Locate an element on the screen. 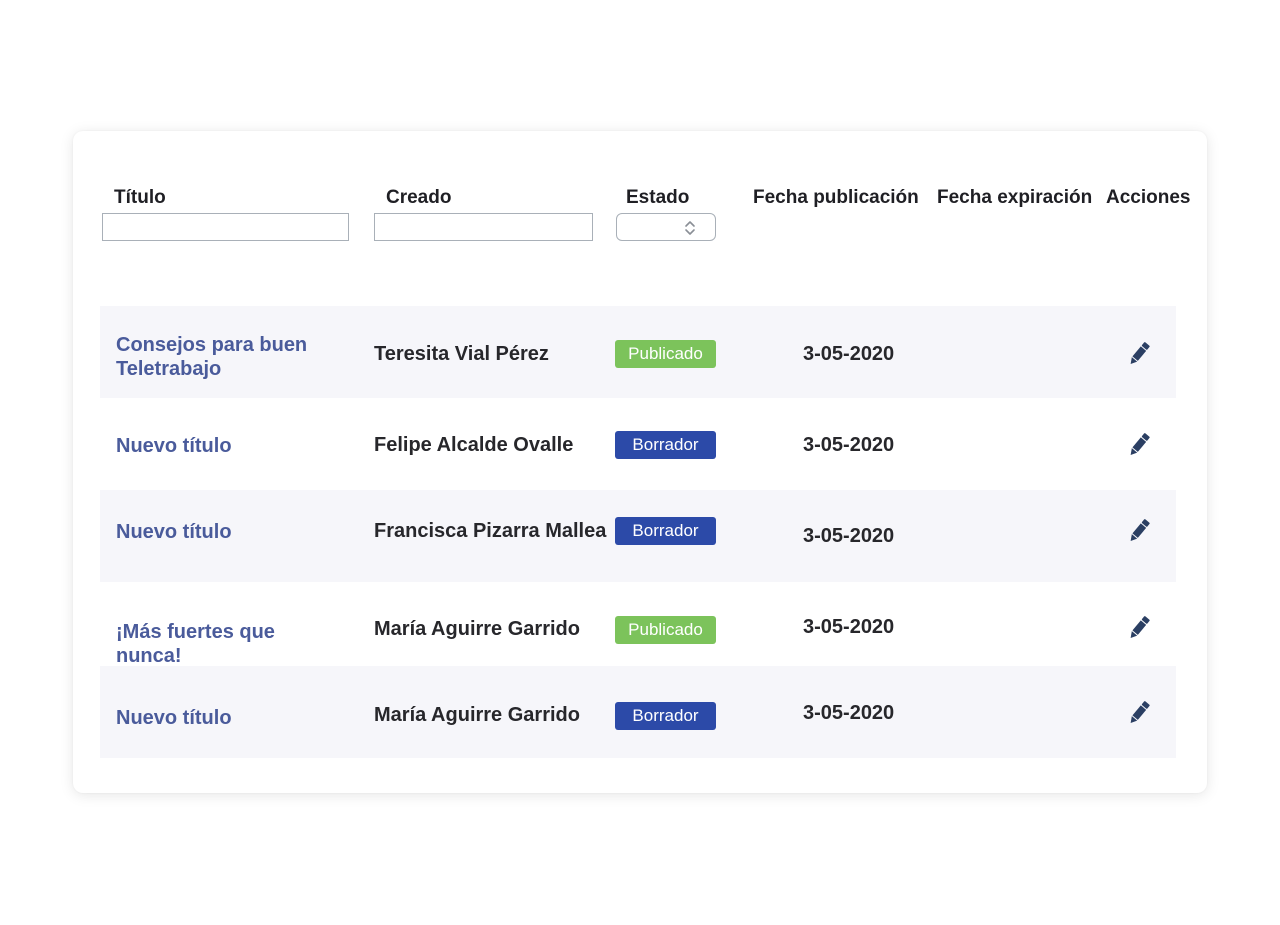  column-header-title: Título is located at coordinates (140, 198).